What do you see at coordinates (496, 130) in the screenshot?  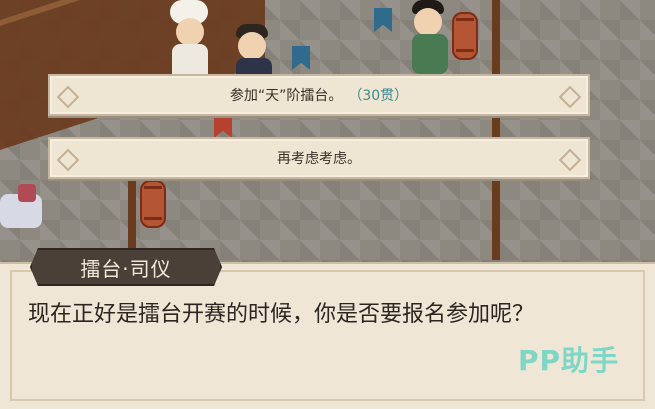 I see `wooden-pillar` at bounding box center [496, 130].